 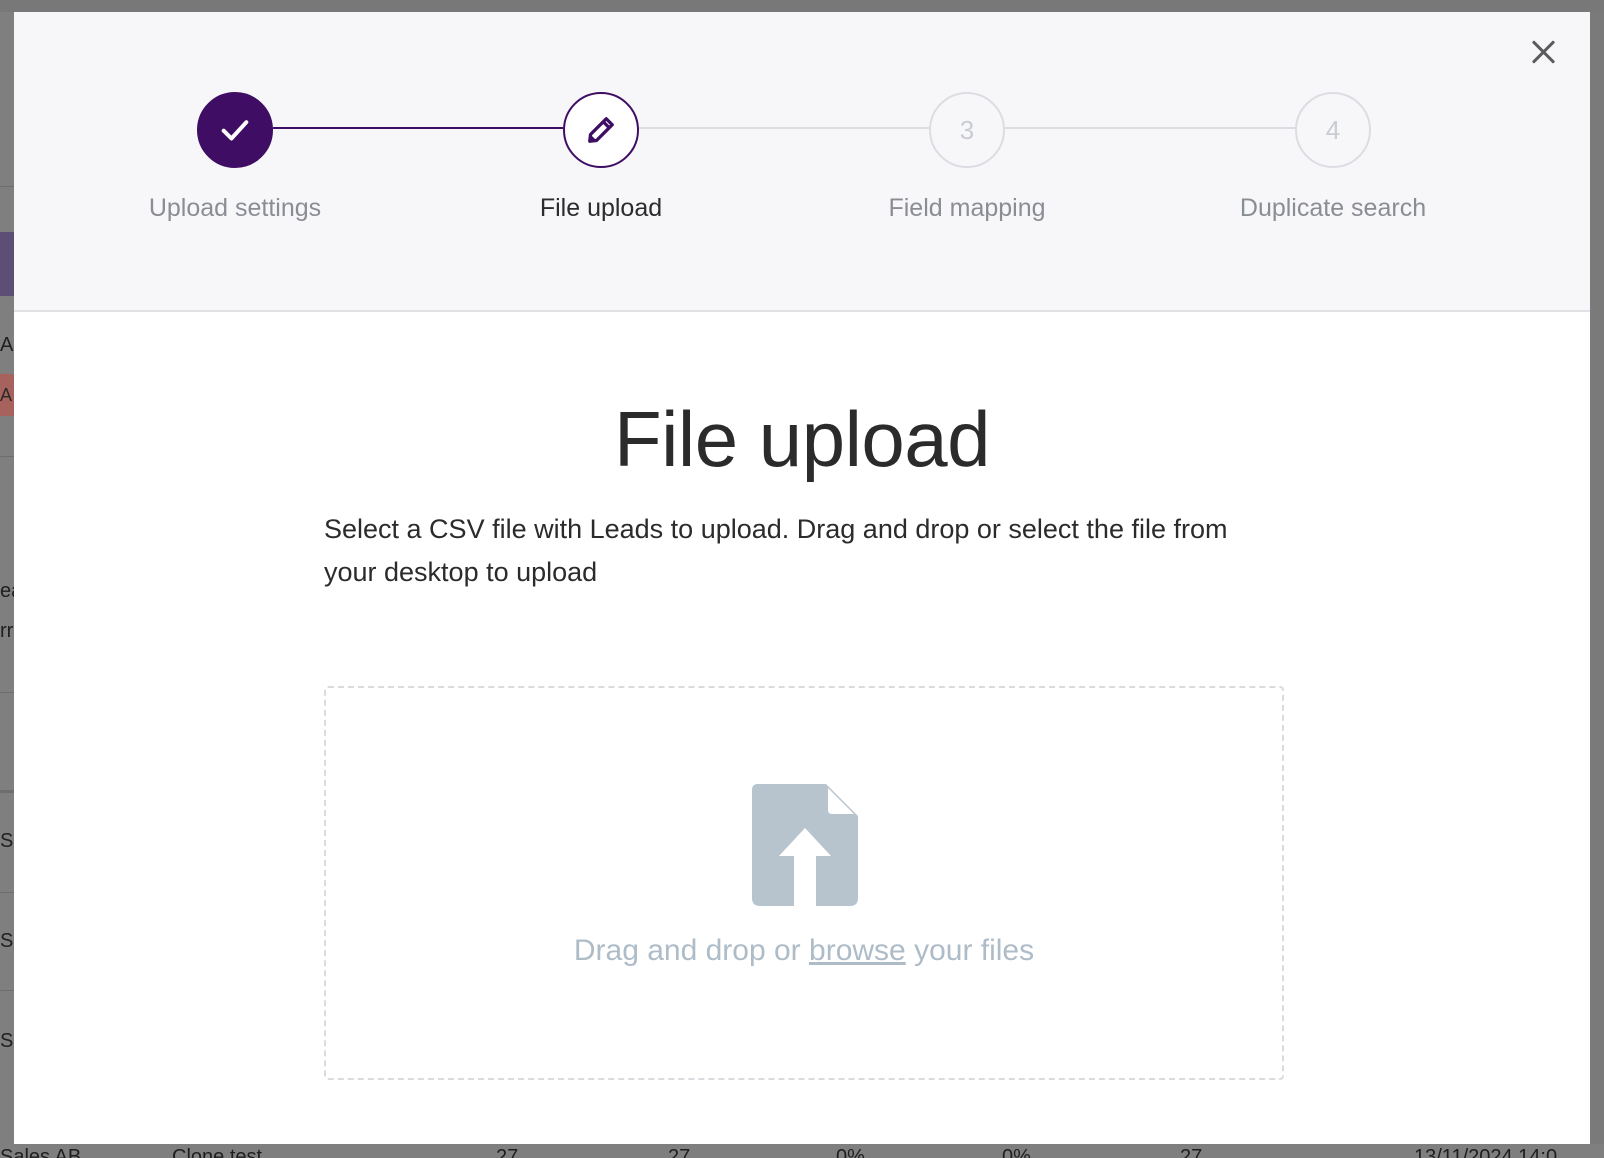 I want to click on step-circle-active, so click(x=601, y=130).